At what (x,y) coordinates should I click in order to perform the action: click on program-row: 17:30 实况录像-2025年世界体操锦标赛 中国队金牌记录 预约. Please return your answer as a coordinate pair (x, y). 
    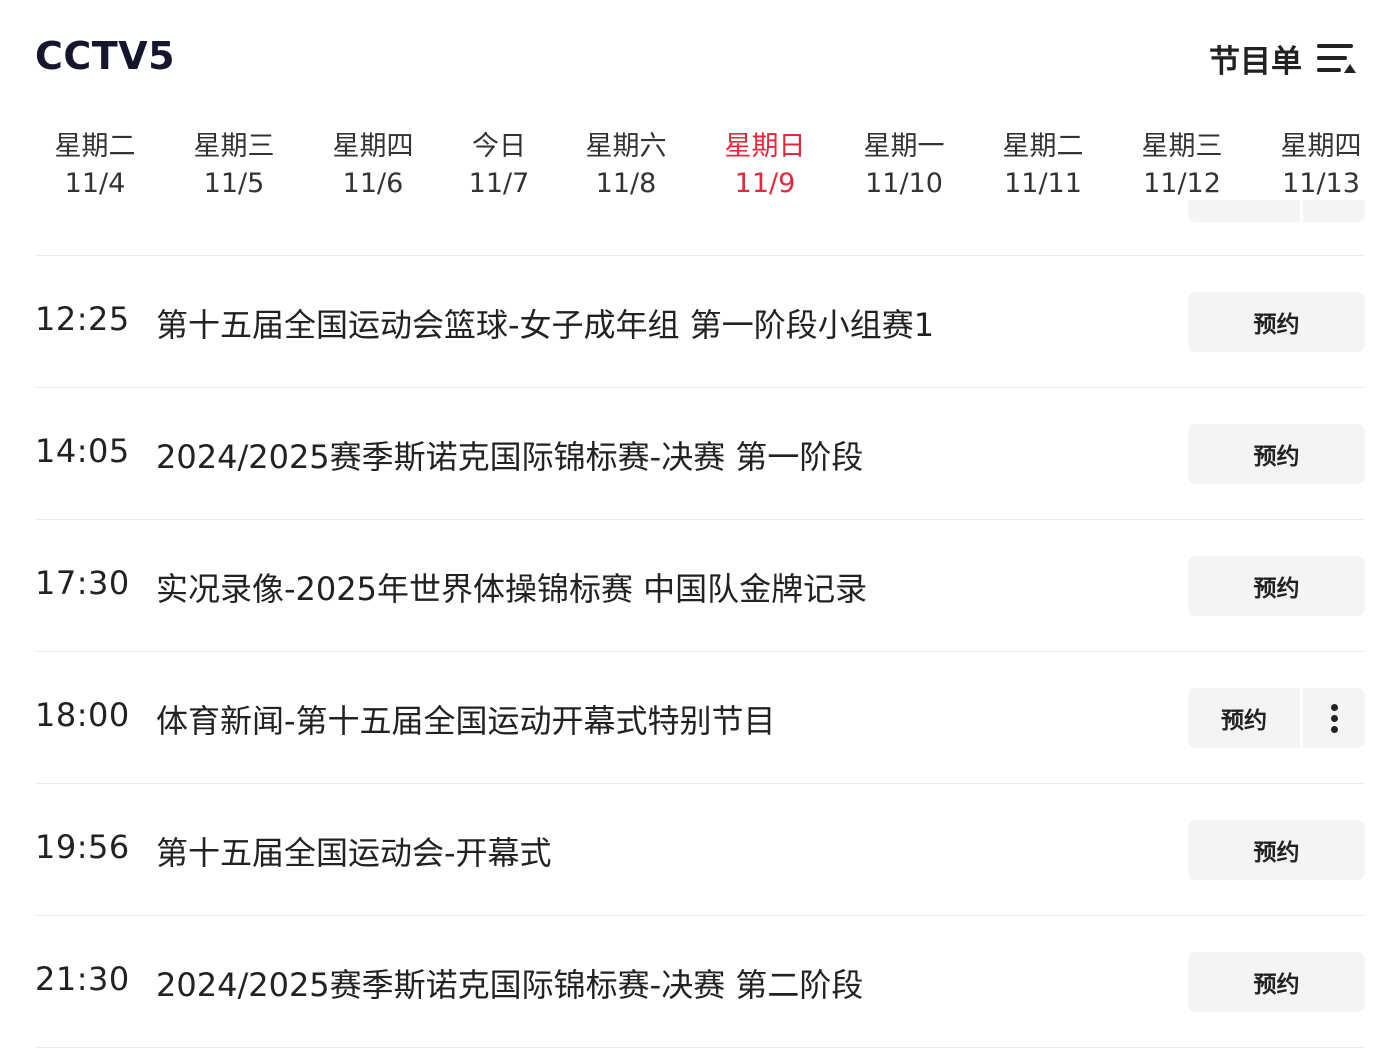
    Looking at the image, I should click on (700, 585).